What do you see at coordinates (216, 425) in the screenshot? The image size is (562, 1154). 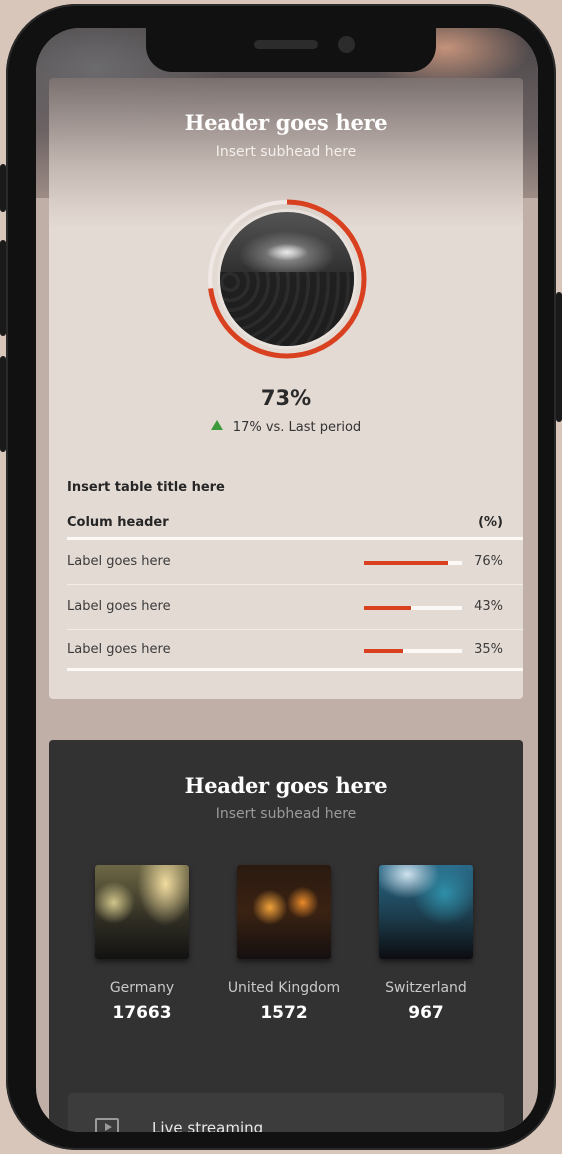 I see `arrow-up-icon` at bounding box center [216, 425].